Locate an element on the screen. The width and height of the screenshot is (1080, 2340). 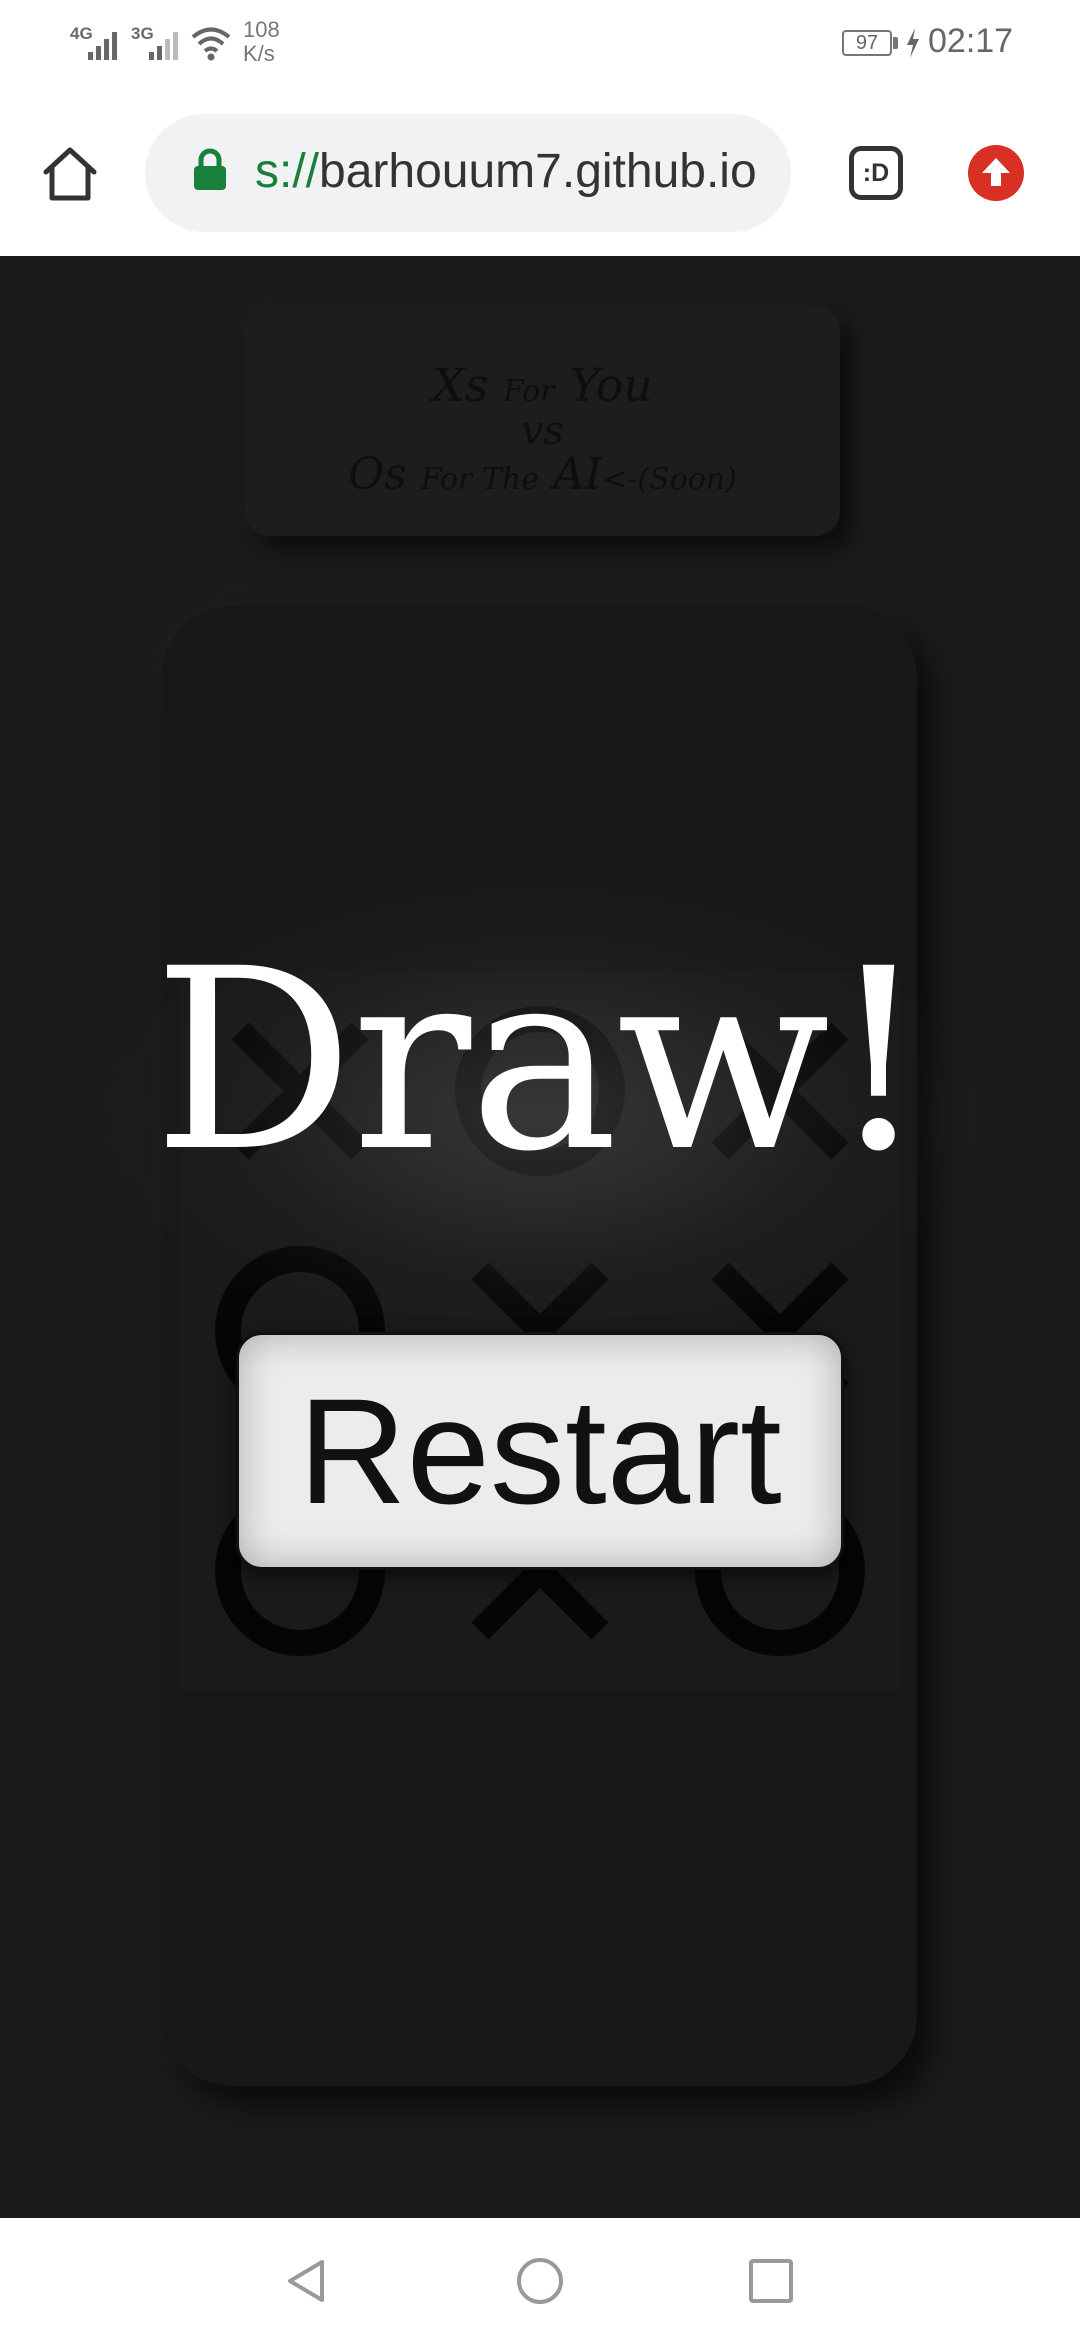
network-speed-unit: K/s is located at coordinates (259, 53).